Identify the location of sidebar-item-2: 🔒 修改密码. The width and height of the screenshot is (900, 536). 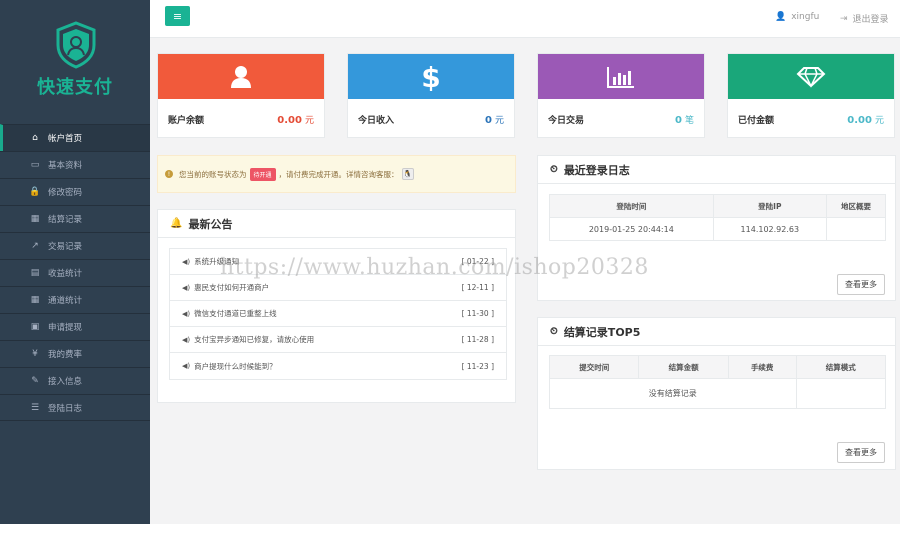
(75, 191).